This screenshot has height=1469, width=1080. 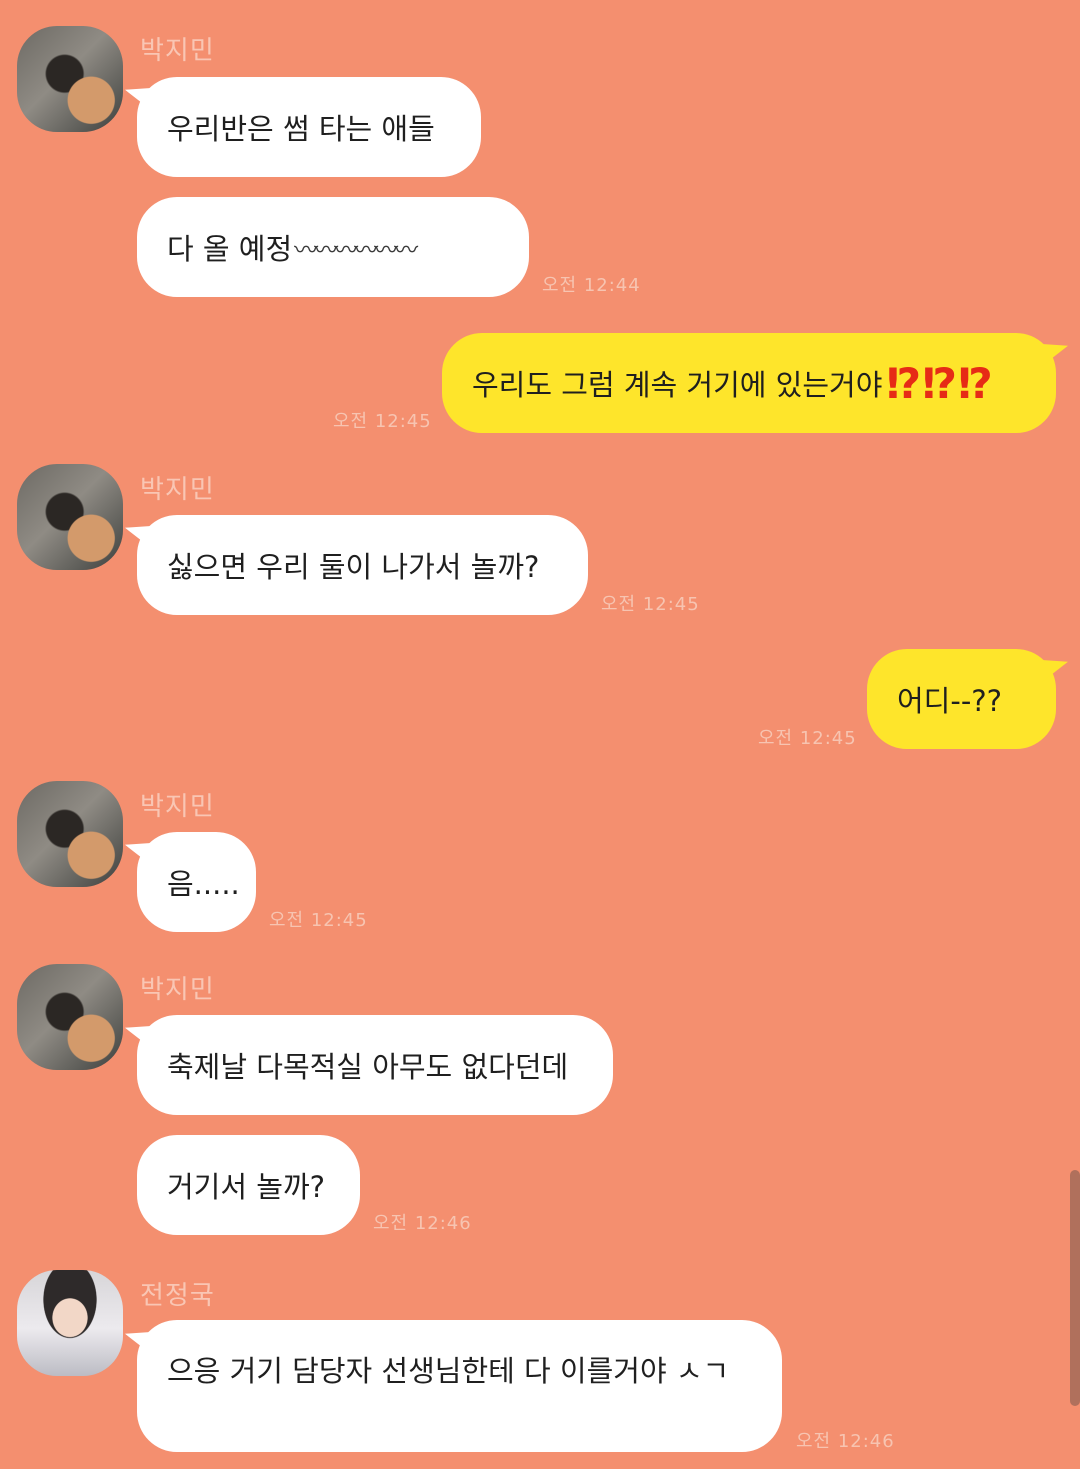 I want to click on message-text: 싫으면 우리 둘이 나가서 놀까?, so click(x=353, y=567).